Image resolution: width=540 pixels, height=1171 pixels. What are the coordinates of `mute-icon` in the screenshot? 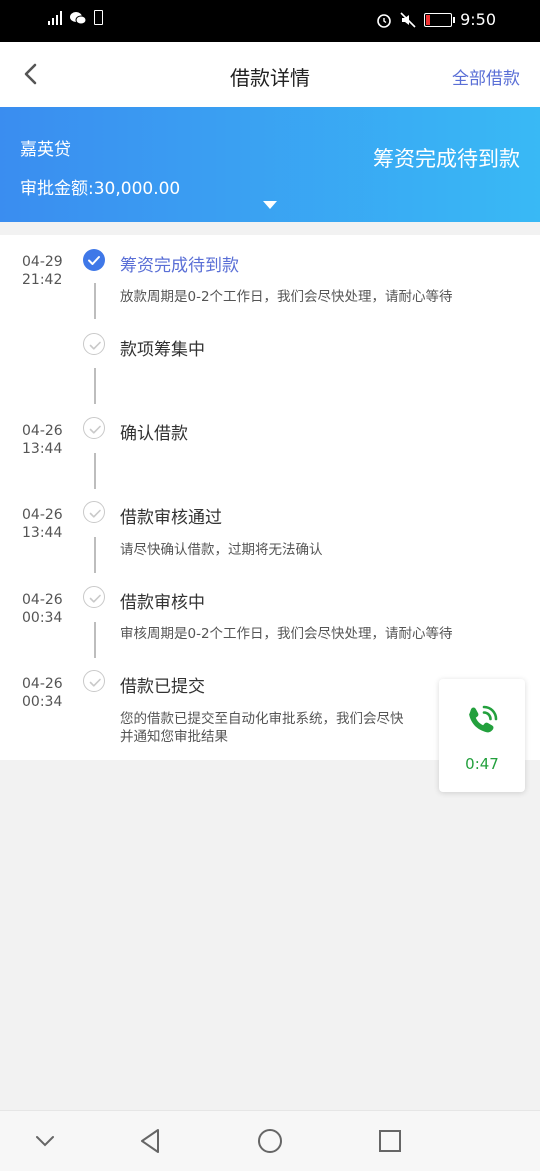 It's located at (408, 19).